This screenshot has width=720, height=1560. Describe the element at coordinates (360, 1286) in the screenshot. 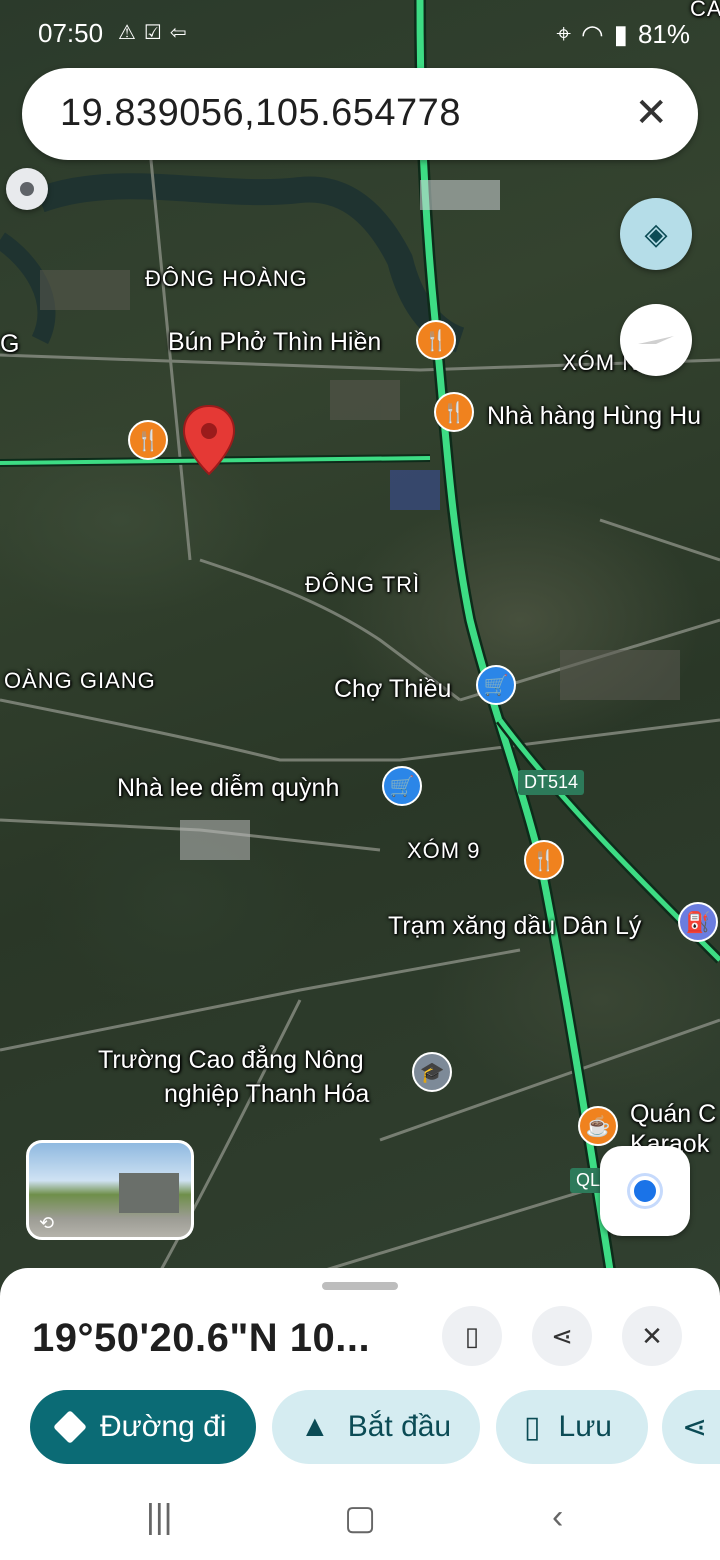

I see `sheet-drag-handle` at that location.